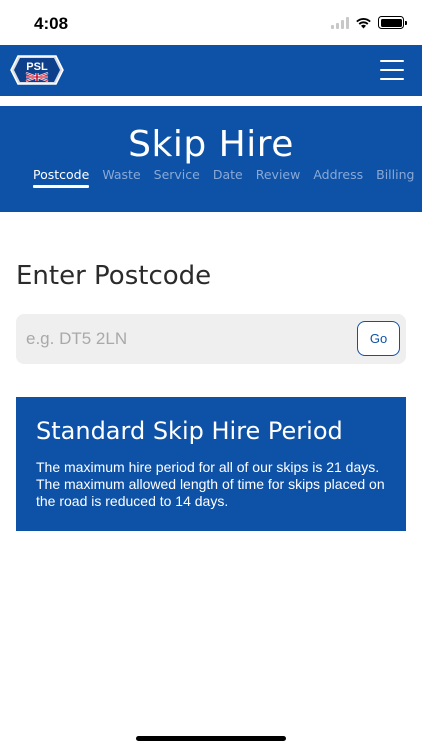 Image resolution: width=422 pixels, height=750 pixels. Describe the element at coordinates (177, 177) in the screenshot. I see `tab-service: Service` at that location.